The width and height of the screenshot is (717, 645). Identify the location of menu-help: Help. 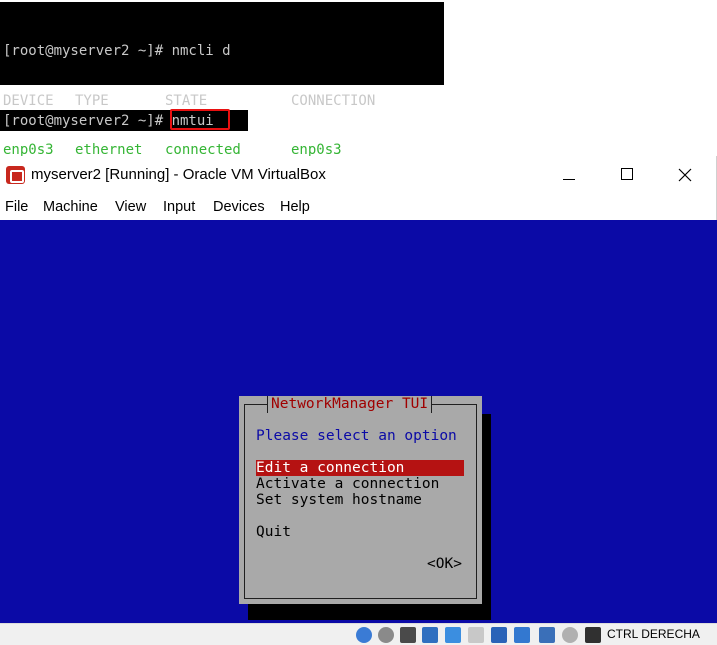
(295, 207).